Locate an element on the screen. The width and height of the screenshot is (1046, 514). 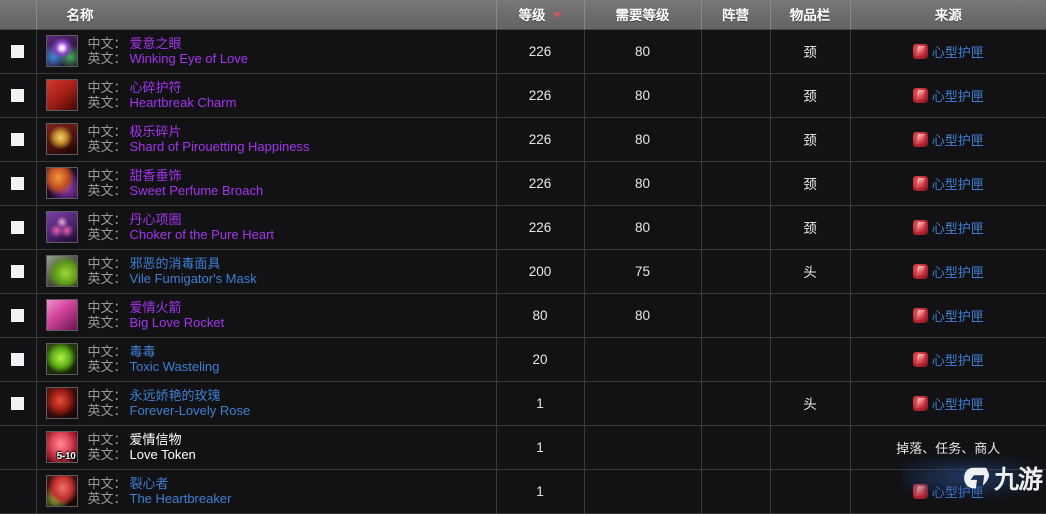
item-name-english-link: Big Love Rocket is located at coordinates (177, 322).